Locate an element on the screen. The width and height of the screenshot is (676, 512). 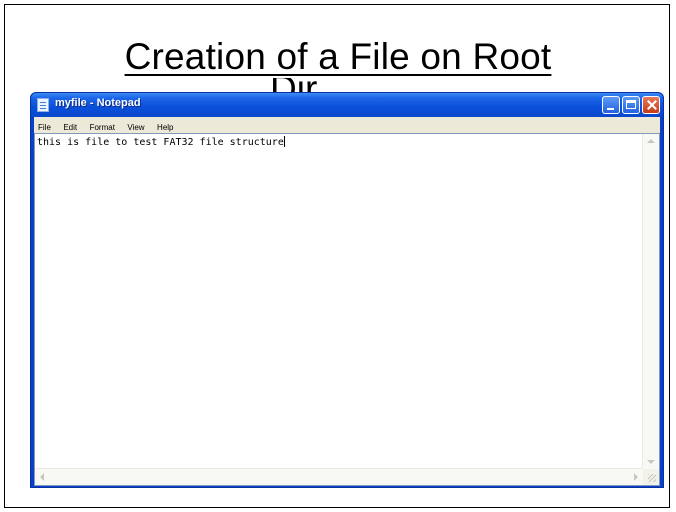
notepad-icon is located at coordinates (43, 105).